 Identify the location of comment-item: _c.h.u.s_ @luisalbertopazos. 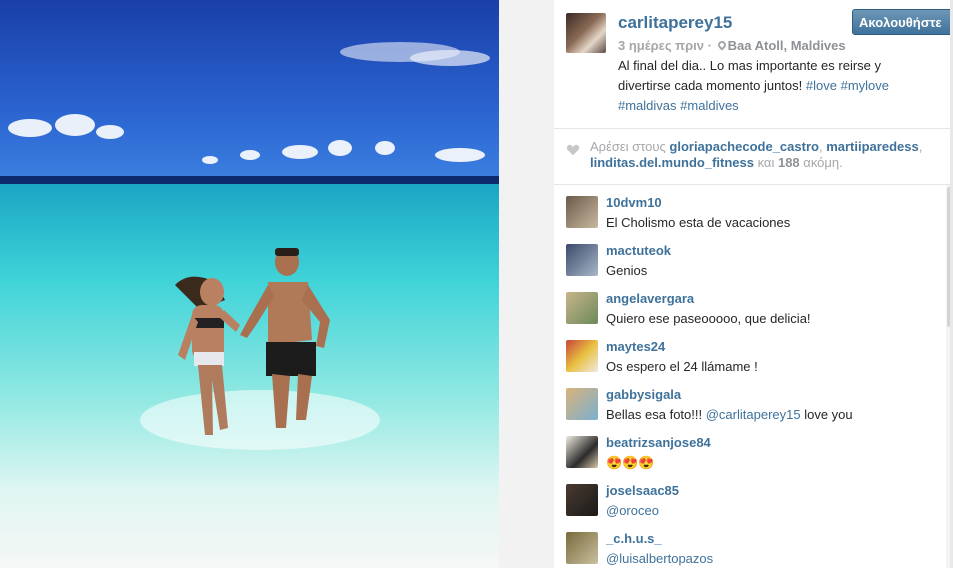
(744, 544).